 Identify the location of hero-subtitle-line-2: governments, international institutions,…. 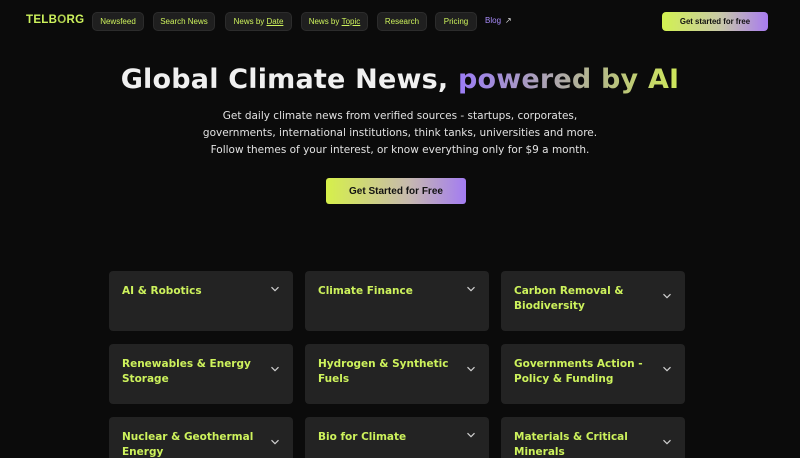
(400, 133).